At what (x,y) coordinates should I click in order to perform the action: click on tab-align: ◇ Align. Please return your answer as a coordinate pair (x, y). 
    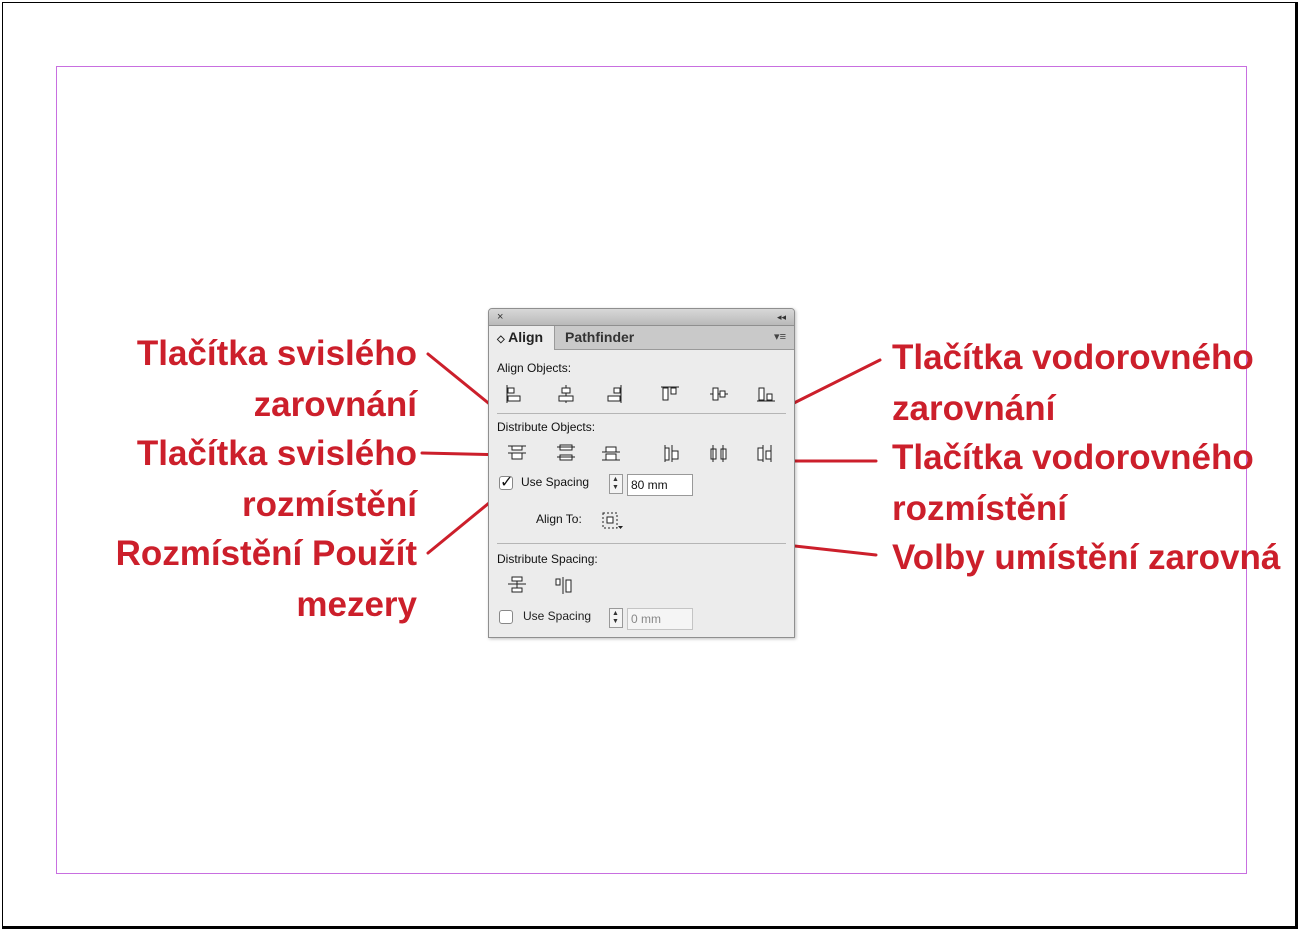
    Looking at the image, I should click on (522, 338).